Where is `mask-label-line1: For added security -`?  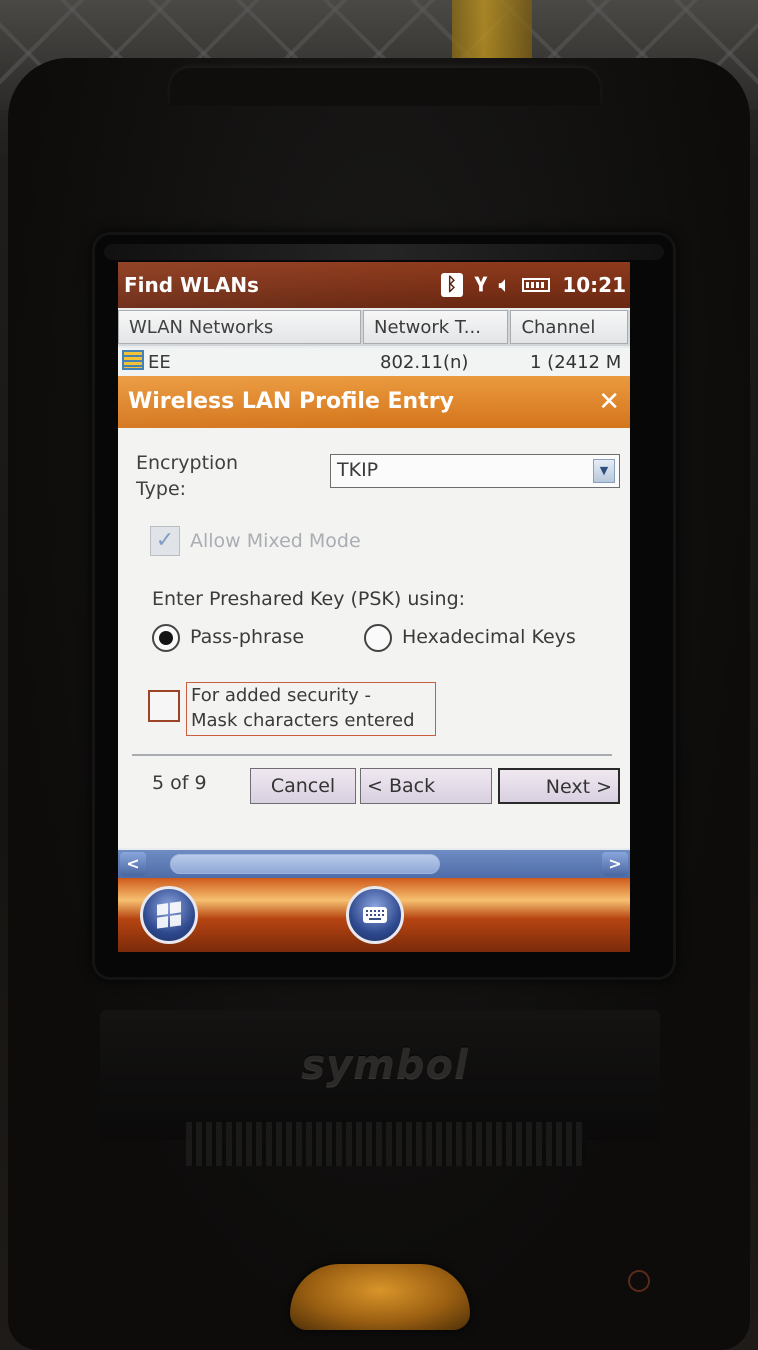 mask-label-line1: For added security - is located at coordinates (281, 695).